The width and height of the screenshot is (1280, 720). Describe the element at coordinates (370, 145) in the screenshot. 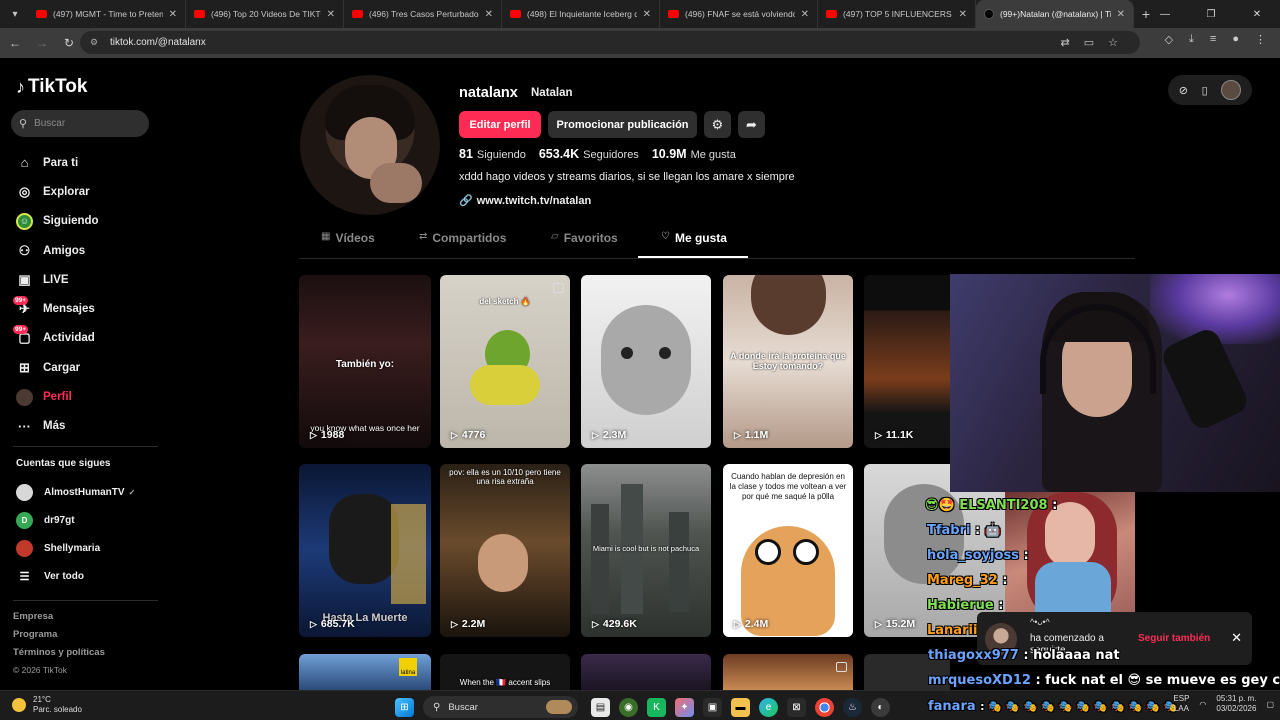

I see `profile-avatar` at that location.